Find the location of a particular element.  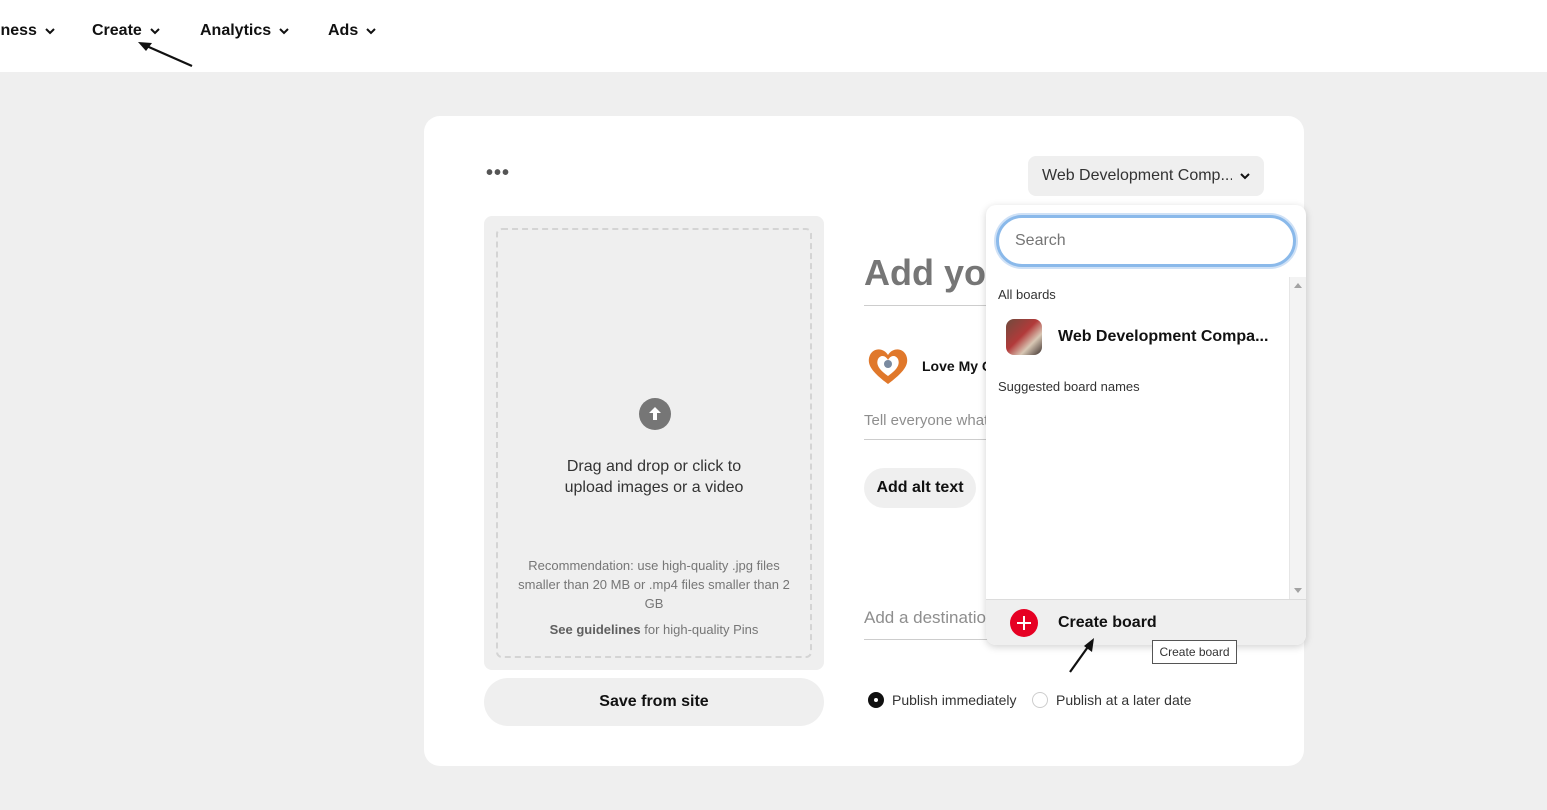

top-nav: iness Create Analytics Ads is located at coordinates (773, 36).